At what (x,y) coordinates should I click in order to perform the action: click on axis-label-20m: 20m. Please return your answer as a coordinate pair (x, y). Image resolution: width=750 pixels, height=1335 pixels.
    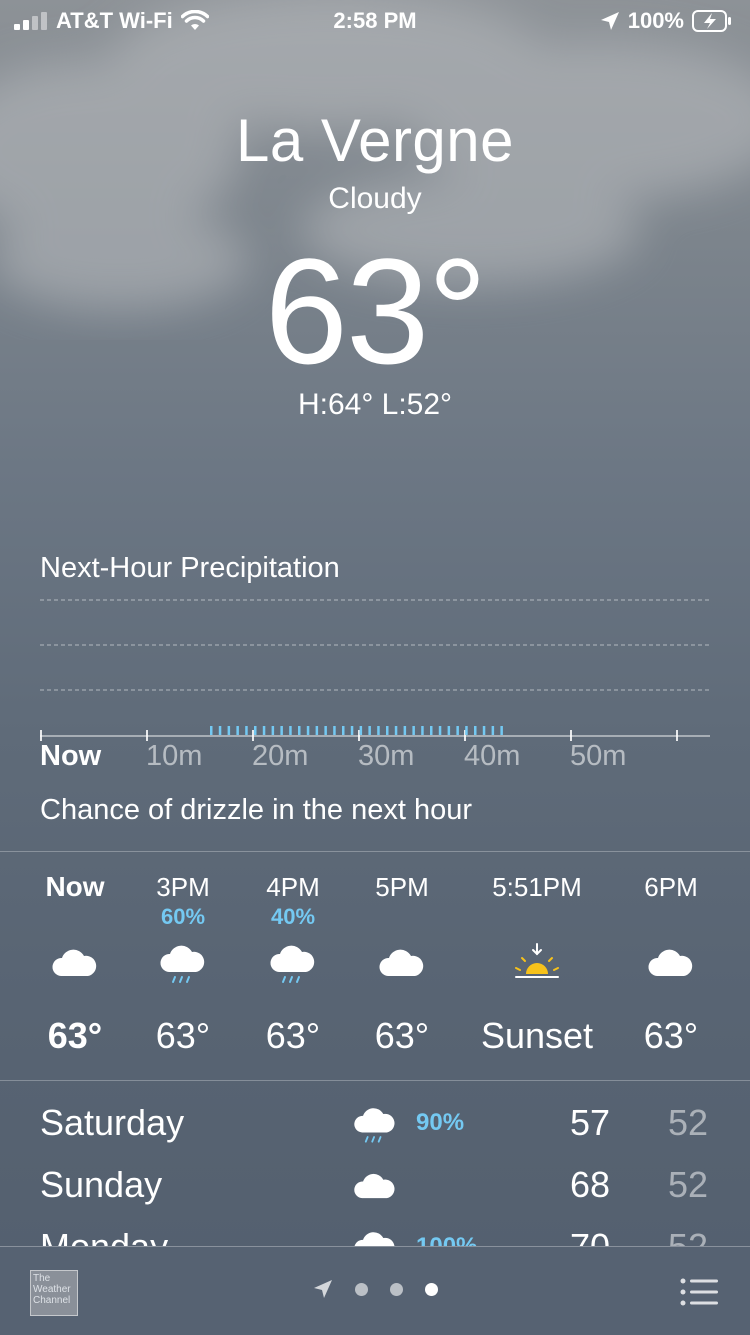
    Looking at the image, I should click on (280, 756).